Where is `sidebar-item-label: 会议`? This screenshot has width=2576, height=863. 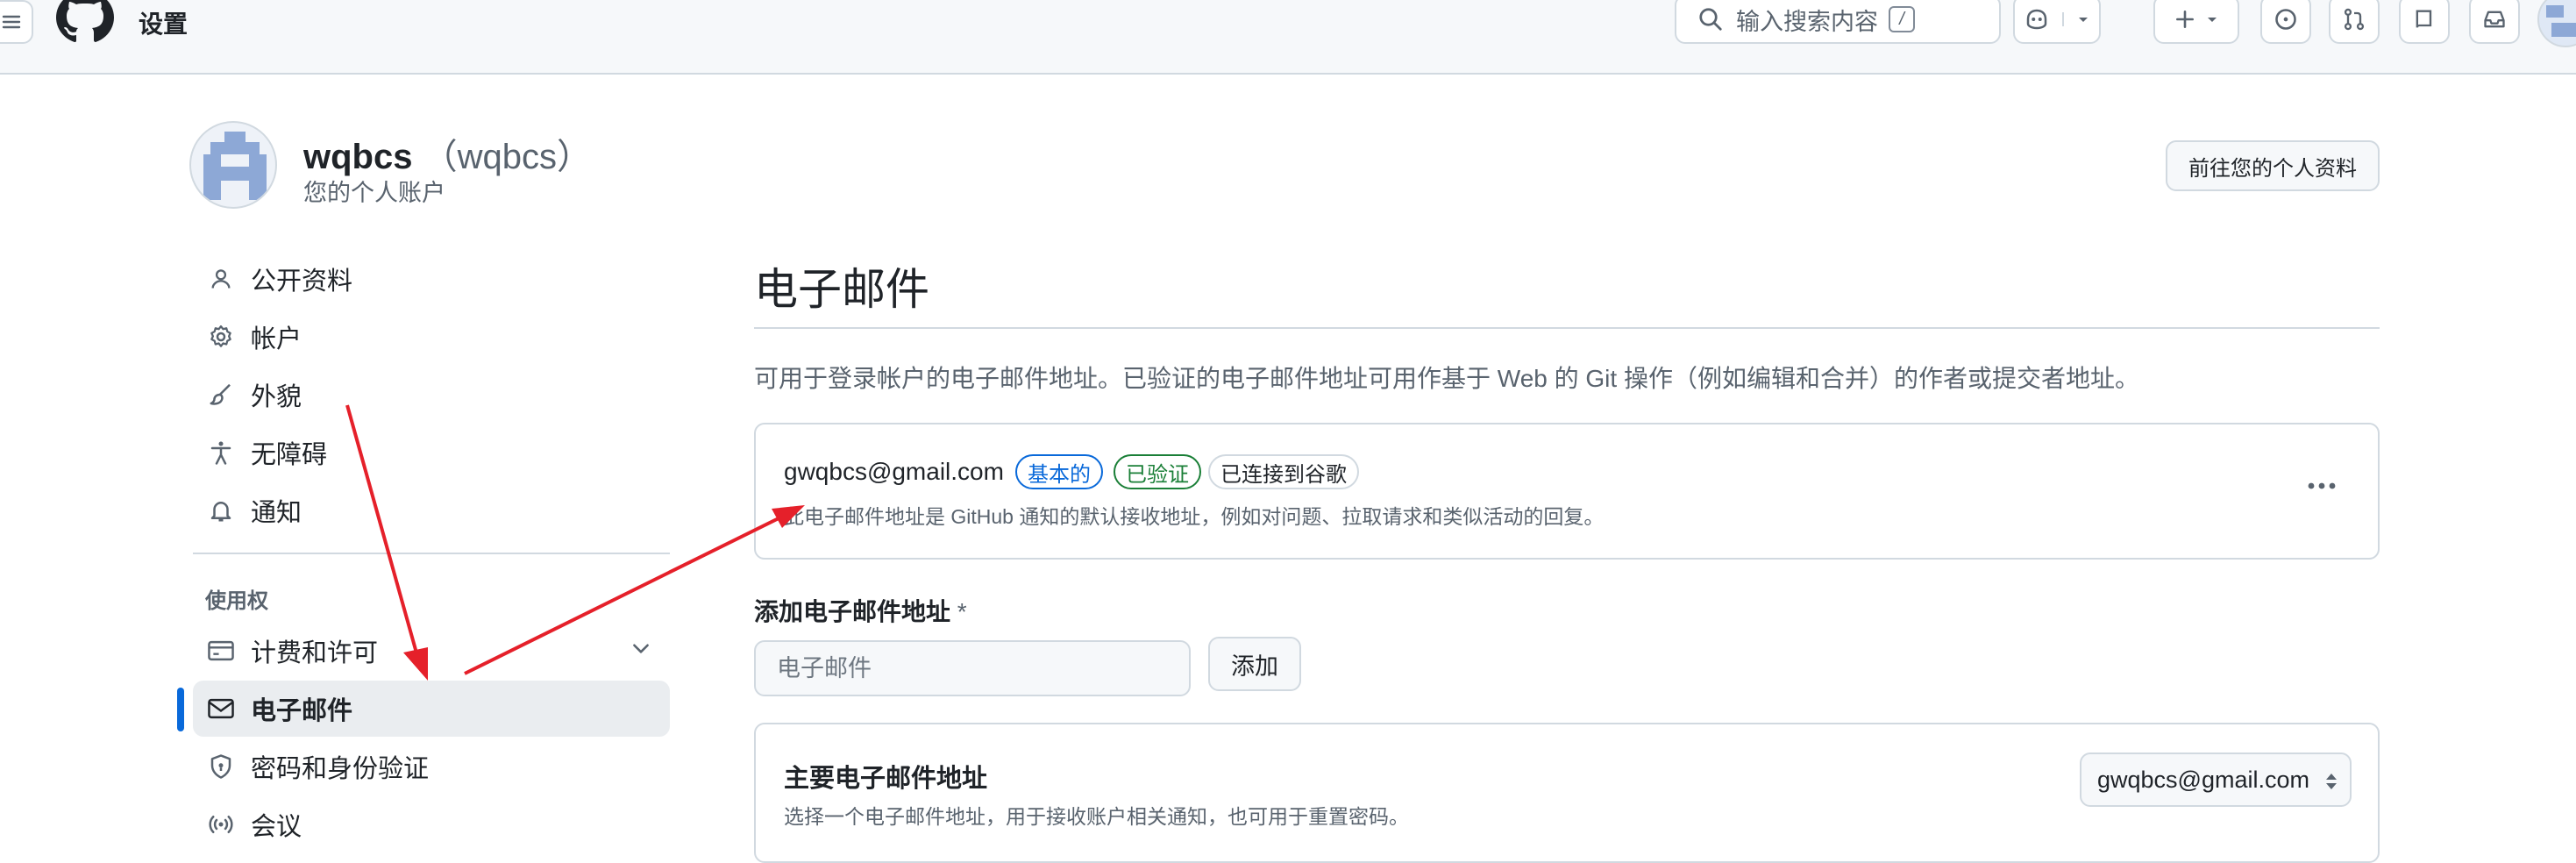
sidebar-item-label: 会议 is located at coordinates (276, 827).